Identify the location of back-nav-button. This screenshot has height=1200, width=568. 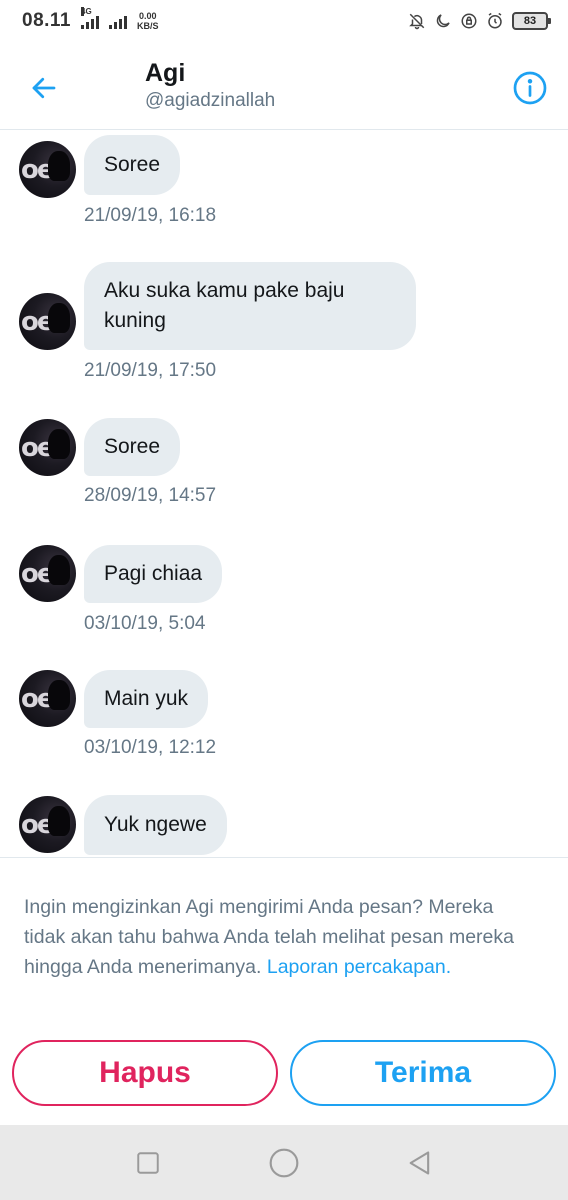
(420, 1163).